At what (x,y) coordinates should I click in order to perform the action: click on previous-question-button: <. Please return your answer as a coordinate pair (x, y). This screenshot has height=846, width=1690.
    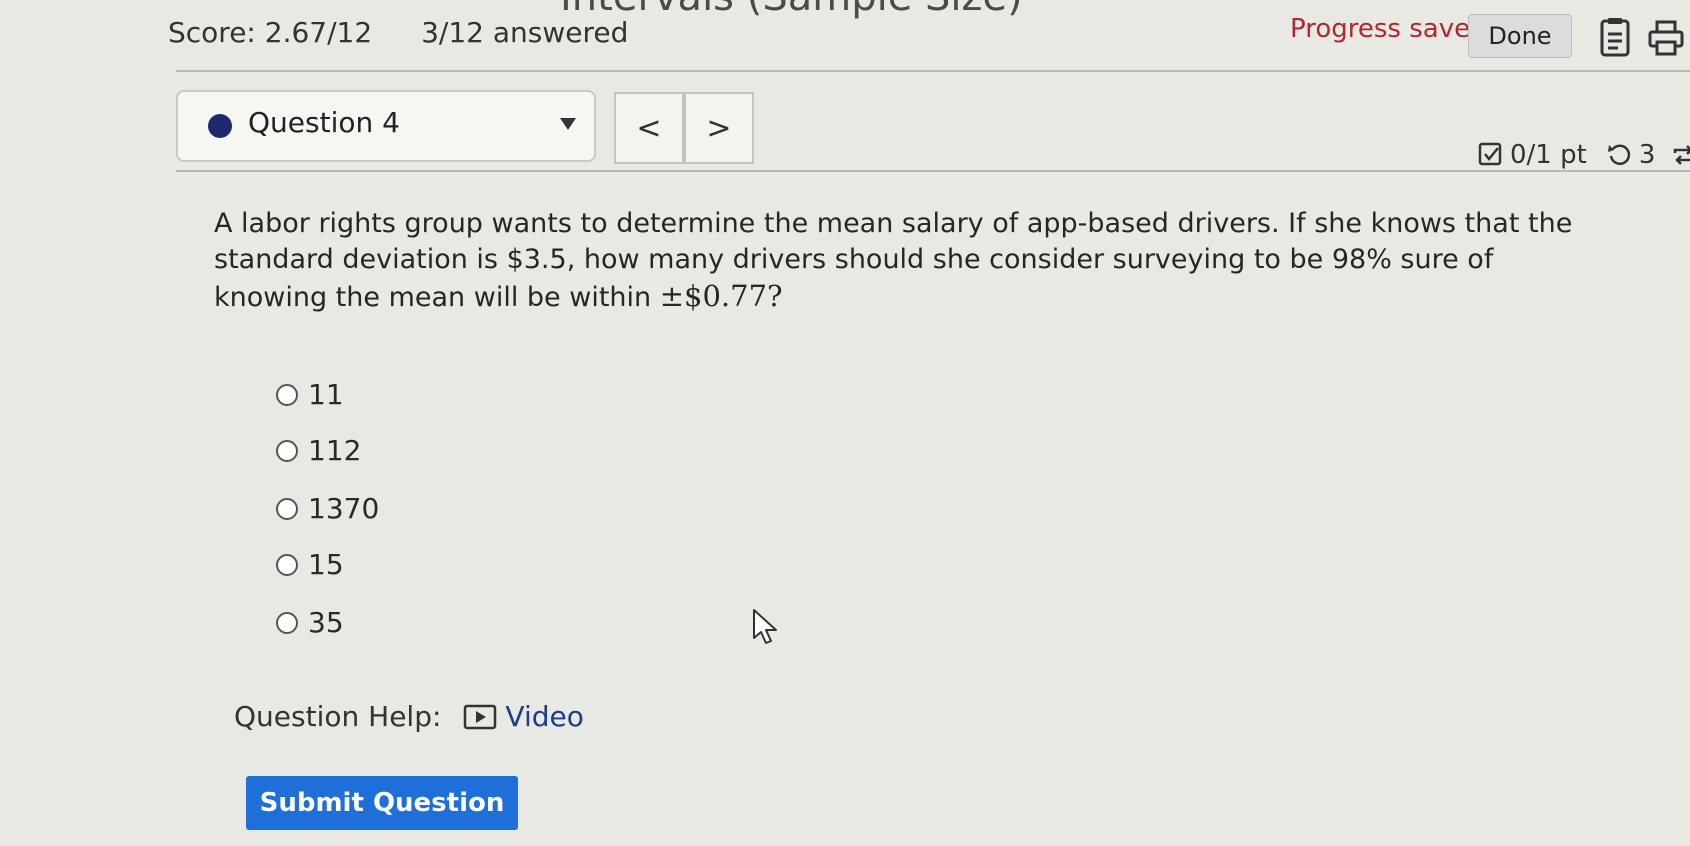
    Looking at the image, I should click on (649, 128).